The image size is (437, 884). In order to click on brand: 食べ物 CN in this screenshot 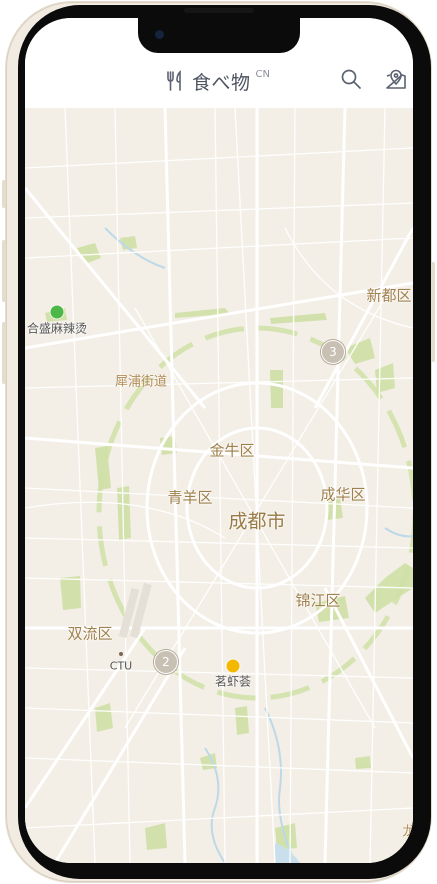, I will do `click(217, 81)`.